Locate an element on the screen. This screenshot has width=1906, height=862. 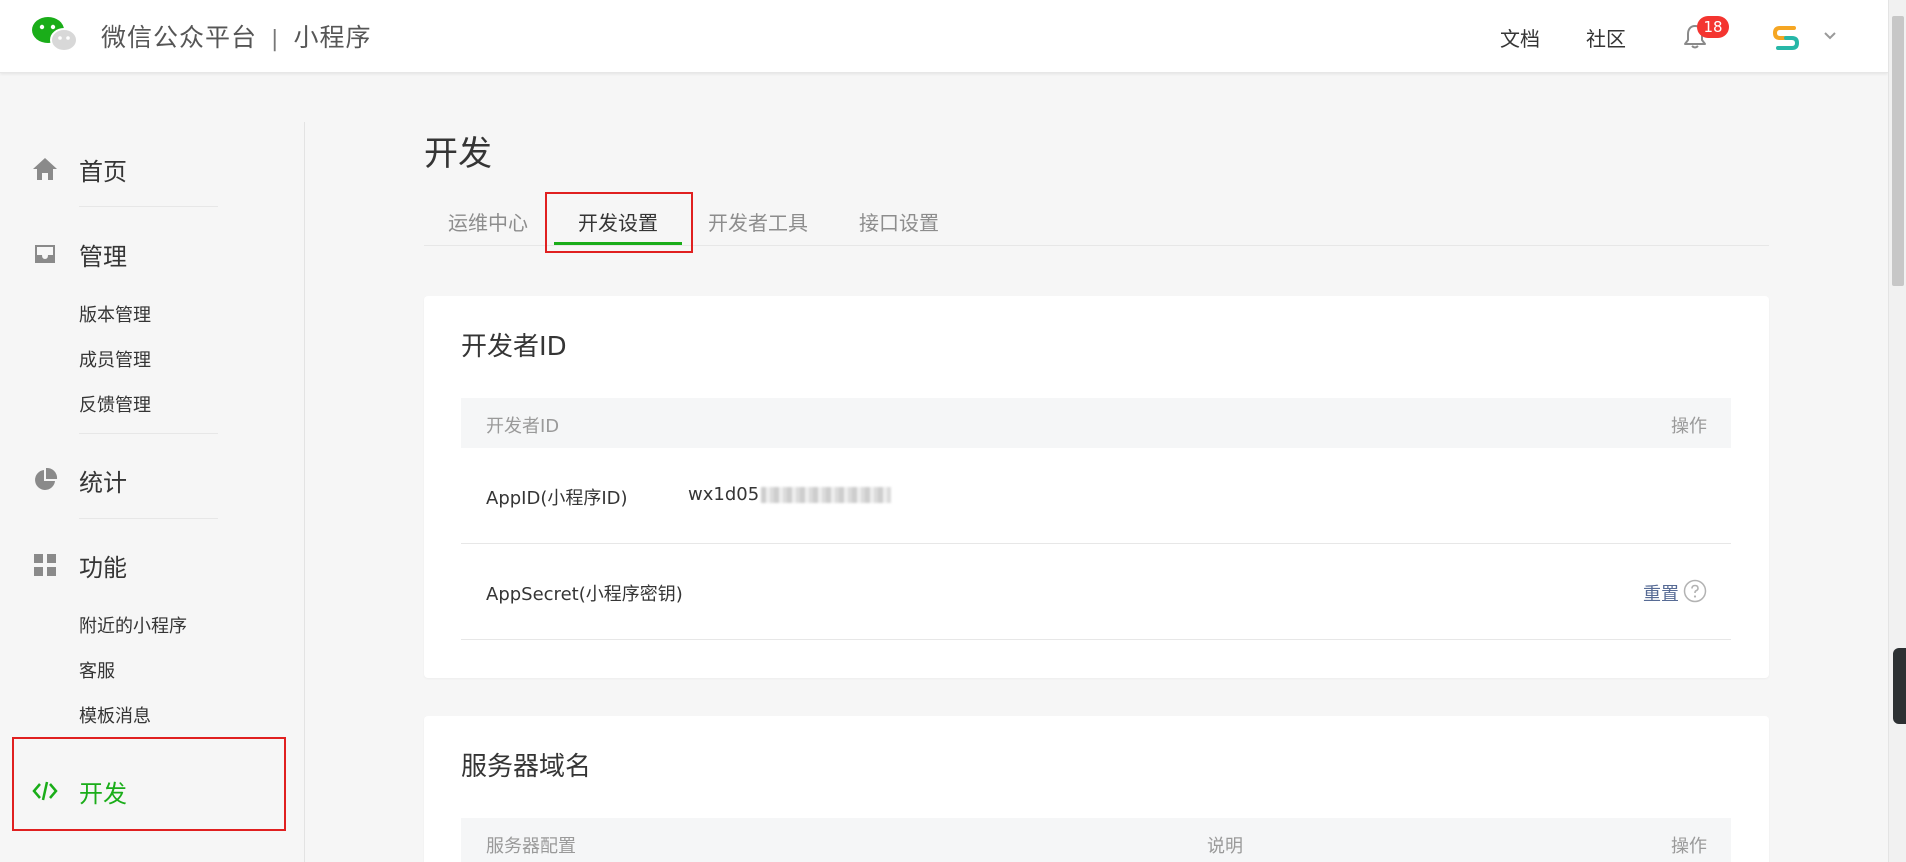
appid-value: wx1d05 is located at coordinates (790, 494).